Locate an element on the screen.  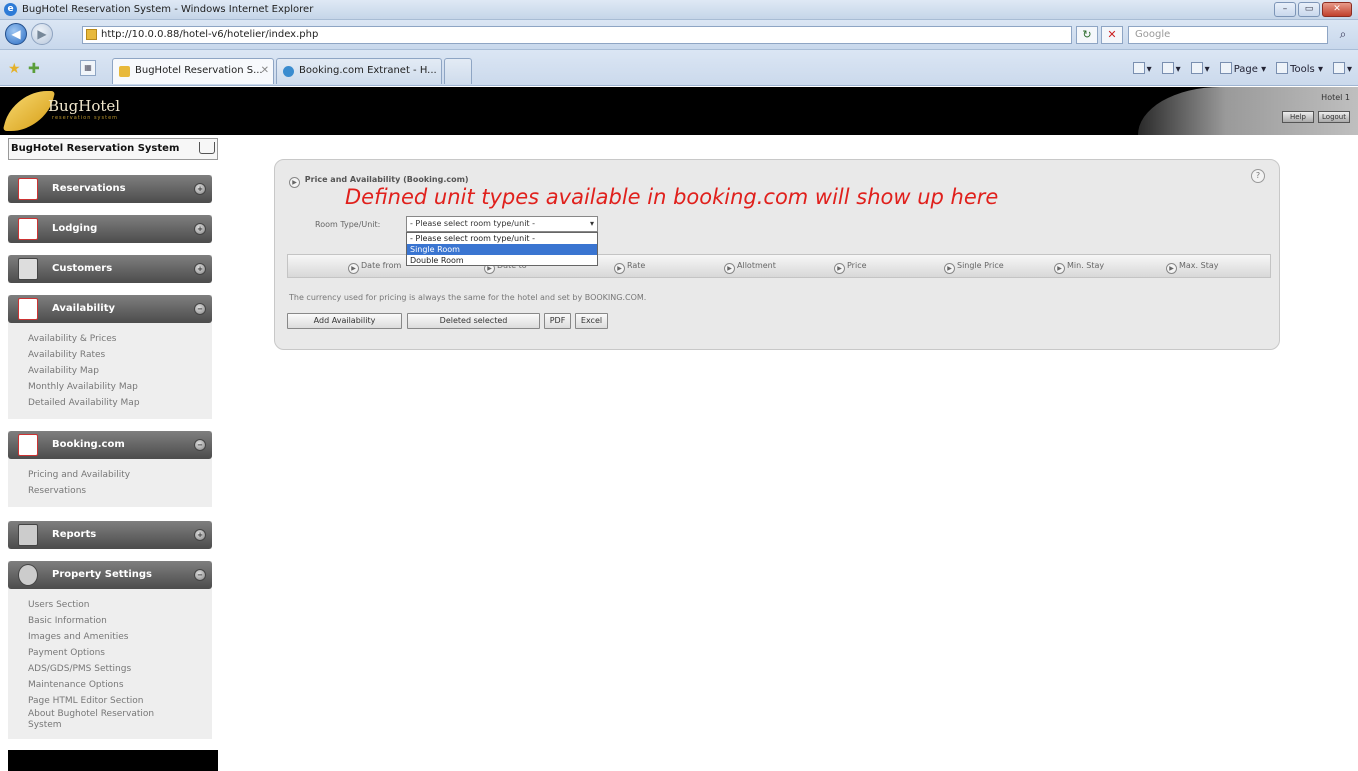
col-max-stay: ▶ Max. Stay is located at coordinates (1192, 267).